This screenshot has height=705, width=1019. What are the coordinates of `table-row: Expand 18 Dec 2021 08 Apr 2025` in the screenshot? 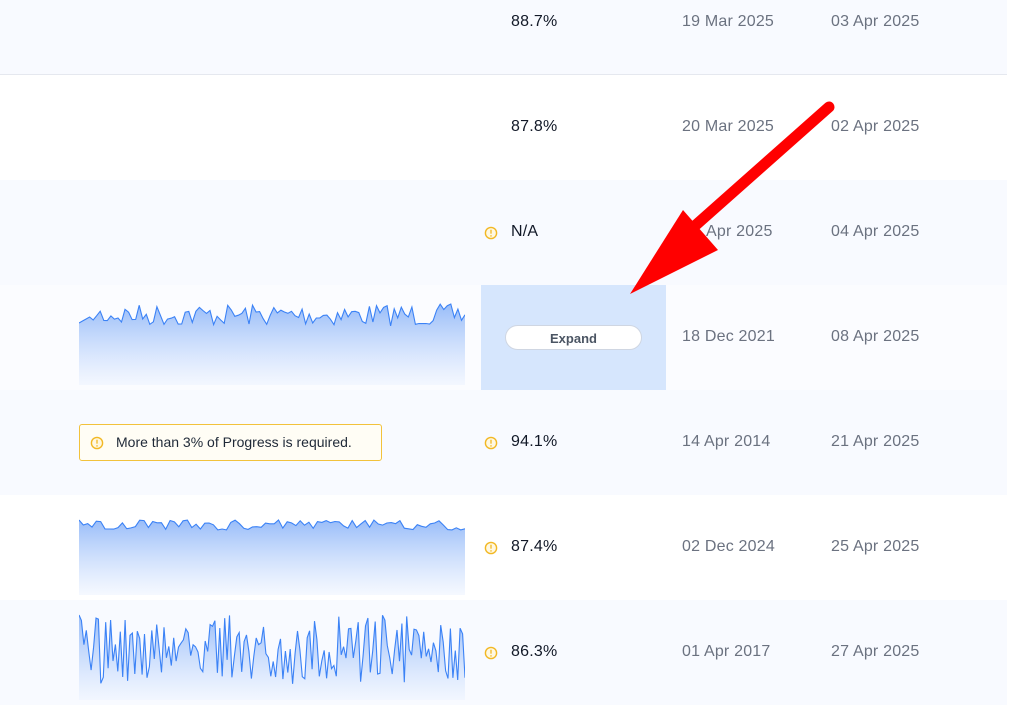 It's located at (503, 337).